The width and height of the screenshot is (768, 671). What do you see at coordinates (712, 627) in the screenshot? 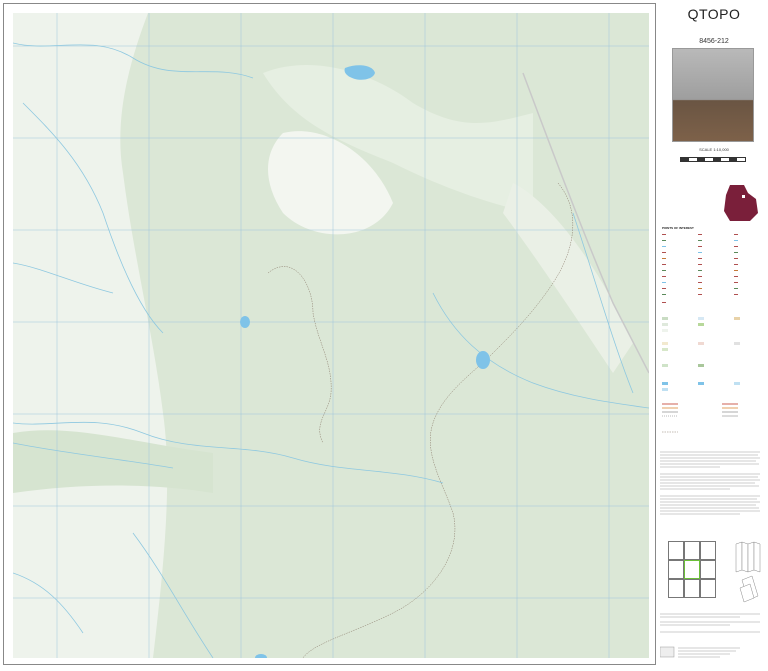
I see `footer-notes` at bounding box center [712, 627].